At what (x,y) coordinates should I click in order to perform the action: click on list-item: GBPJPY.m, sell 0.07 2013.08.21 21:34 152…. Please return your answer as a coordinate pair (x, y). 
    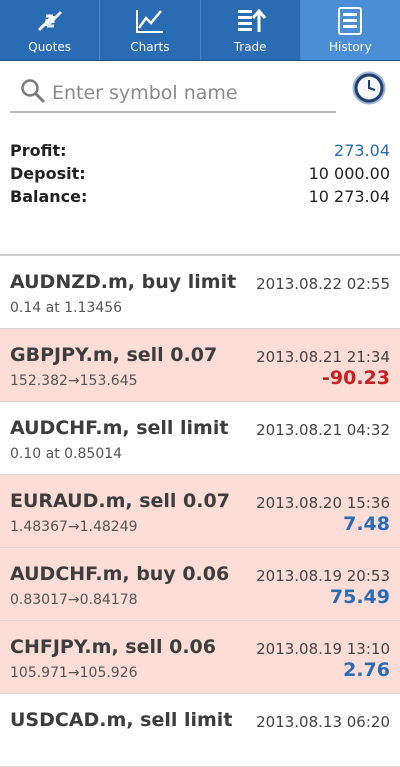
    Looking at the image, I should click on (200, 365).